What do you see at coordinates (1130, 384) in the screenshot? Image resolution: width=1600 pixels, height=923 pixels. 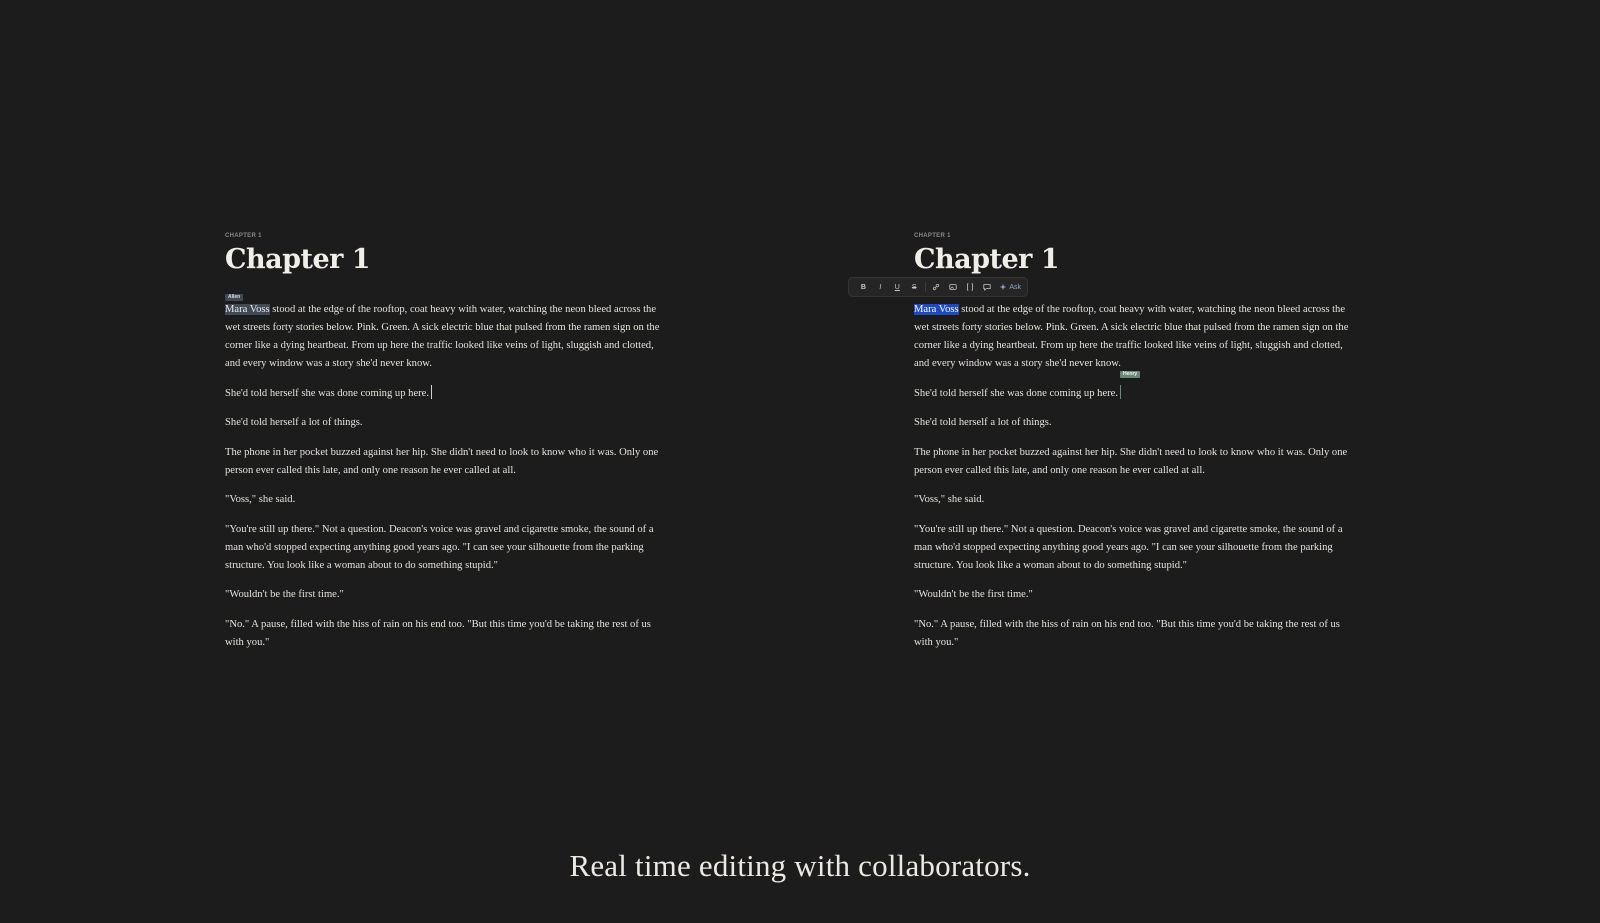 I see `collaborator-cursor: Henry` at bounding box center [1130, 384].